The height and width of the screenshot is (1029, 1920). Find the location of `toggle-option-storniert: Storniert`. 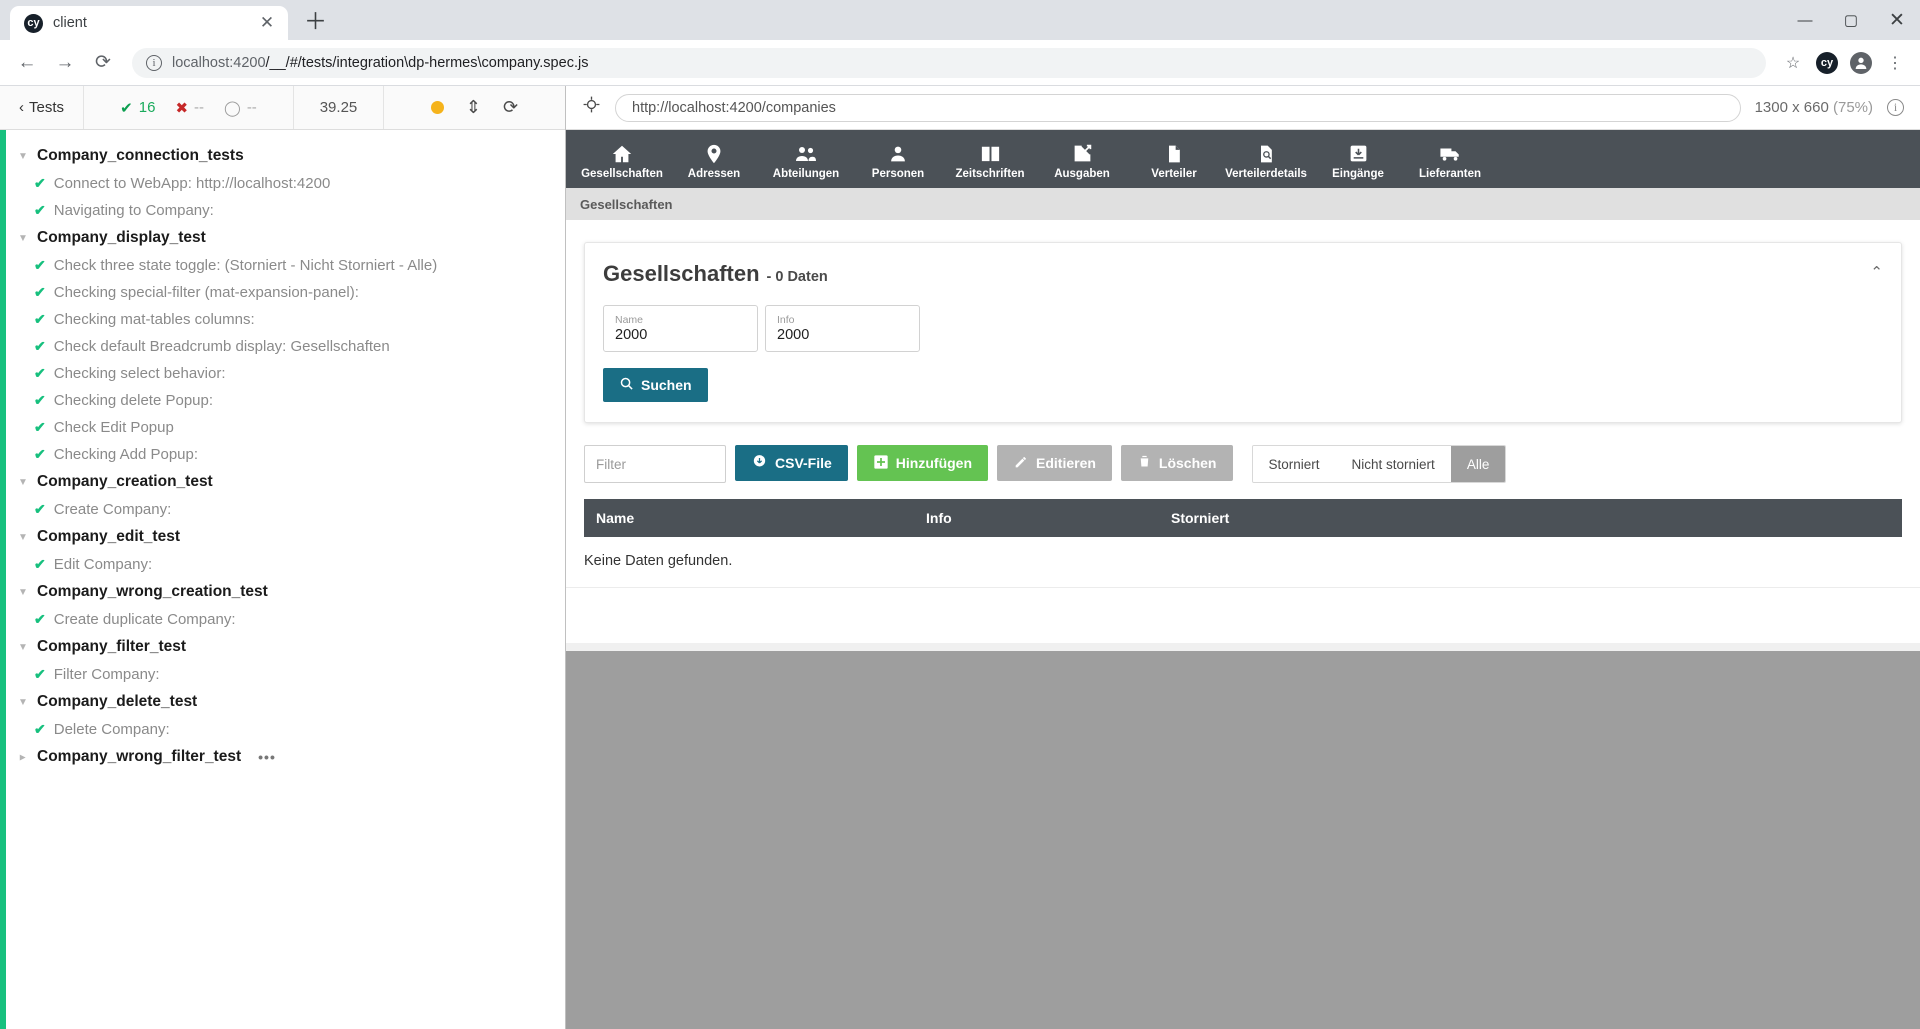

toggle-option-storniert: Storniert is located at coordinates (1294, 464).